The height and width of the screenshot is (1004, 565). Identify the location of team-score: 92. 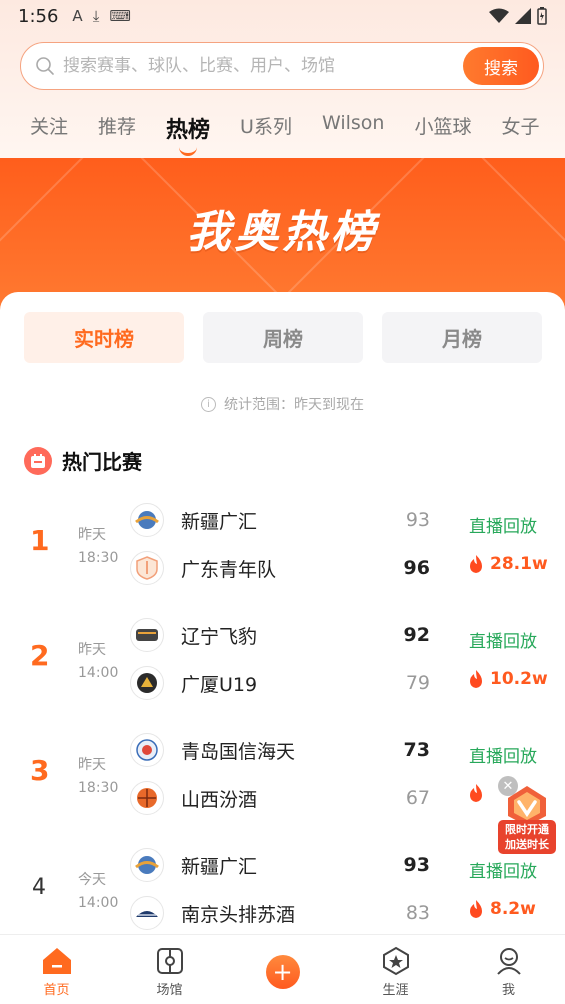
(416, 635).